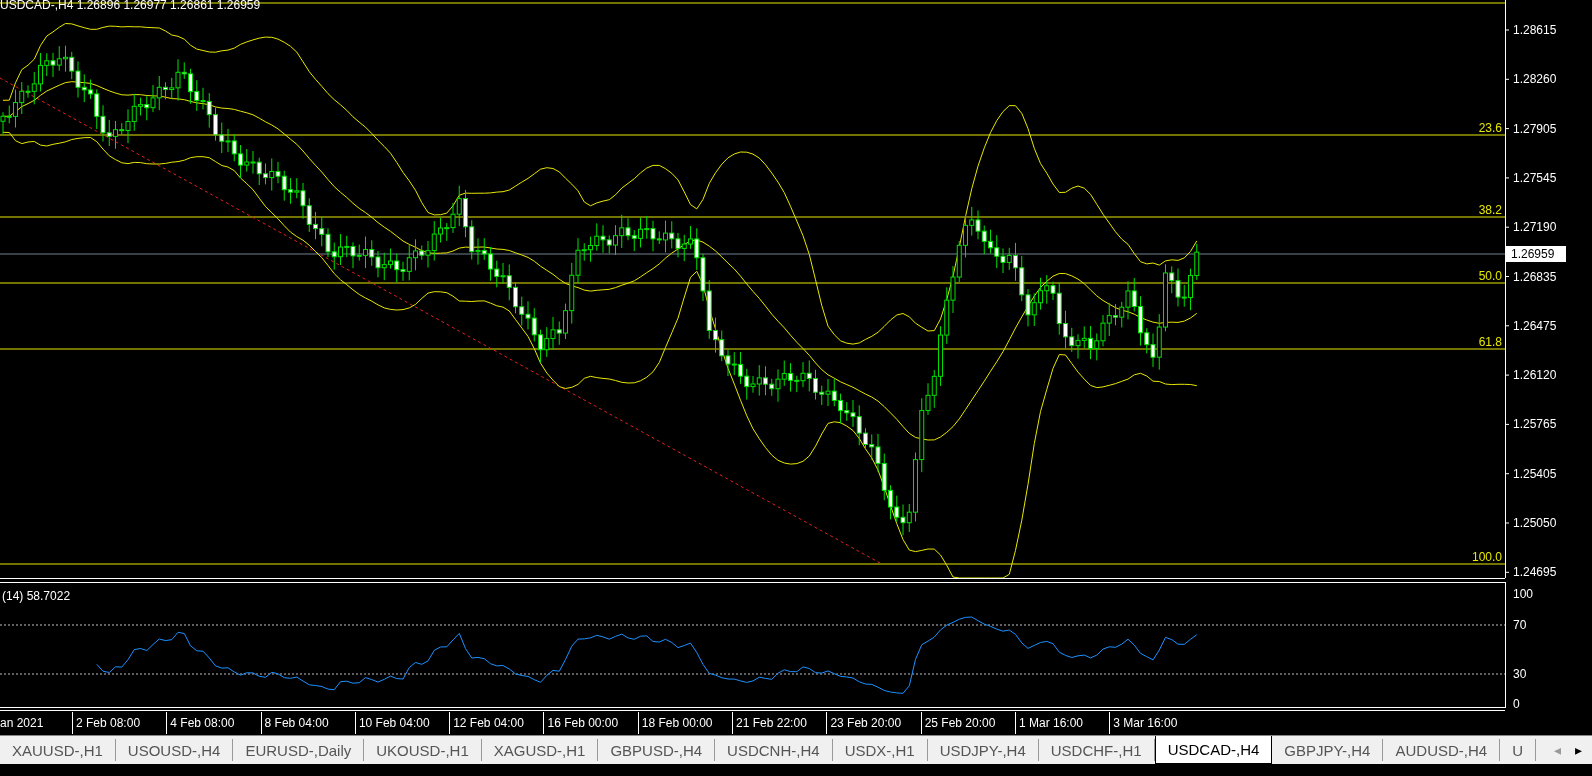  I want to click on scroll-right-button: ▸, so click(1578, 750).